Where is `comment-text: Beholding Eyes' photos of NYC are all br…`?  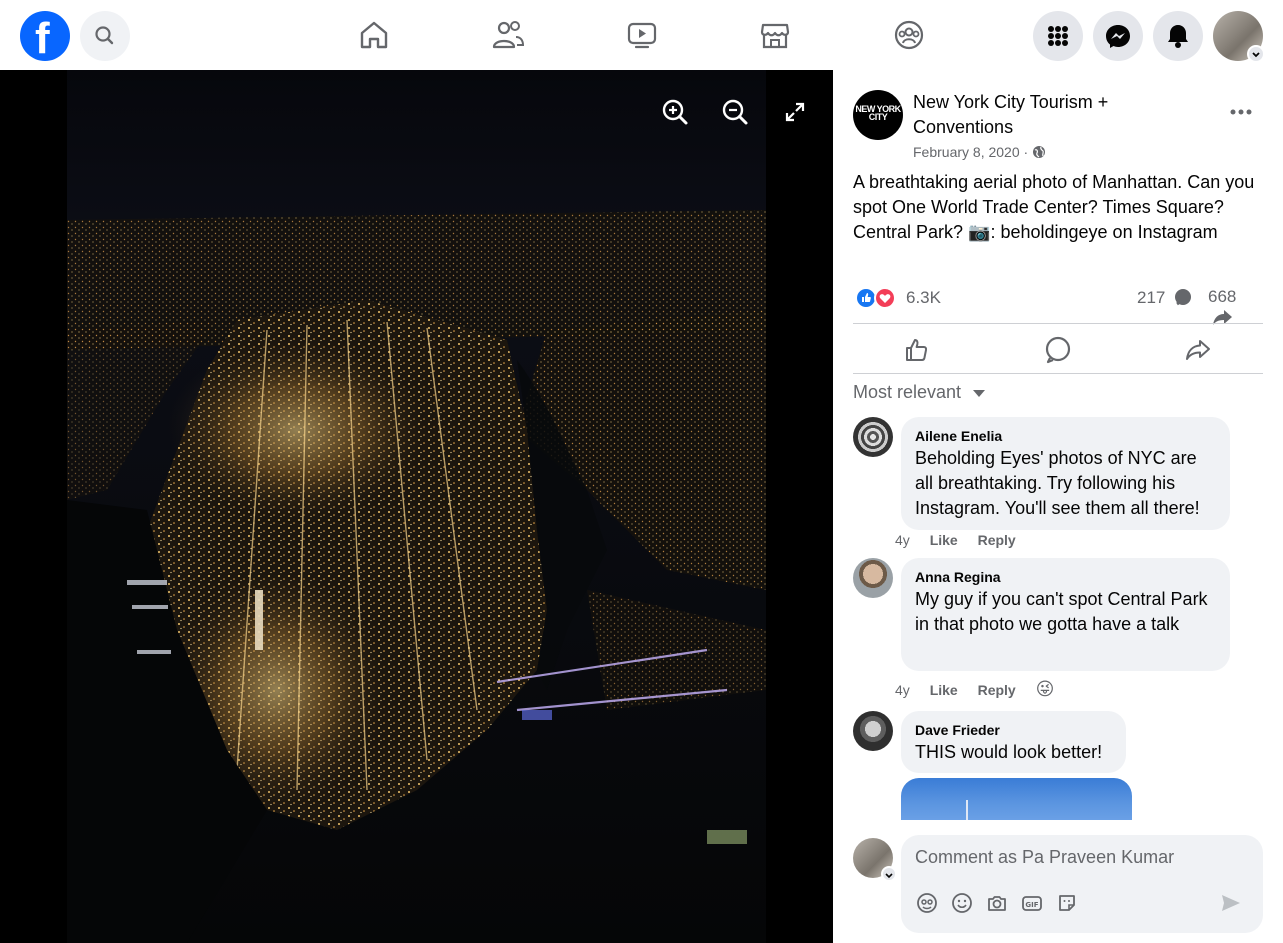 comment-text: Beholding Eyes' photos of NYC are all br… is located at coordinates (1057, 483).